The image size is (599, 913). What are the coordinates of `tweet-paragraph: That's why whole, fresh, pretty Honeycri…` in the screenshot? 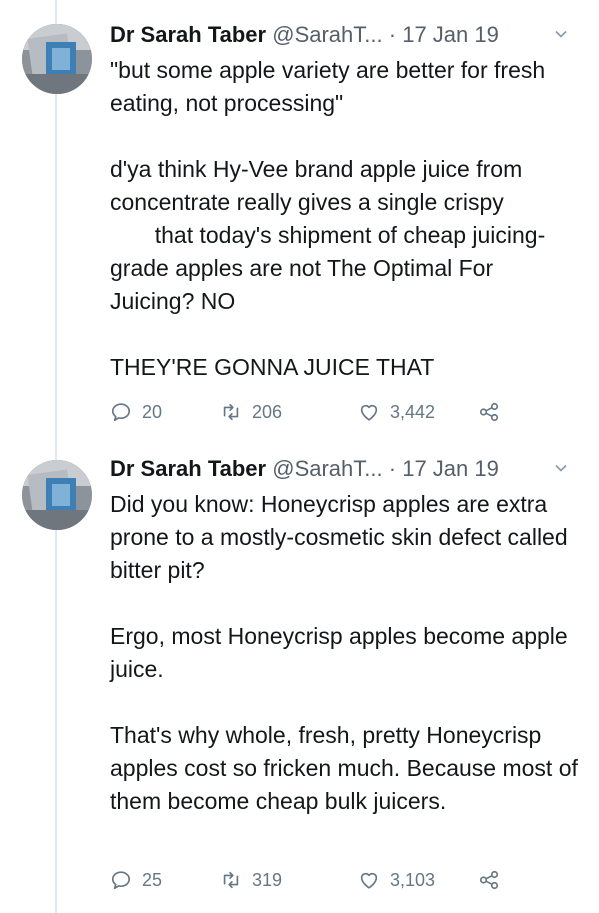 It's located at (347, 768).